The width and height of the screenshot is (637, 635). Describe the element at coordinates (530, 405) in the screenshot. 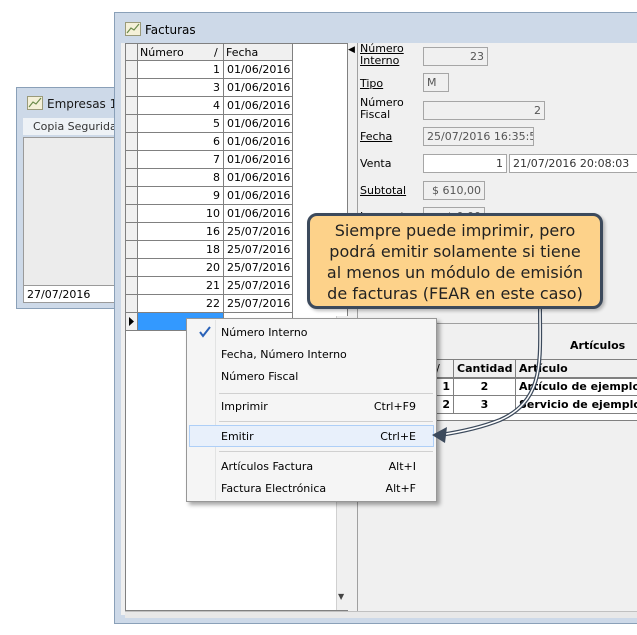

I see `table-row: 2 3 Servicio de ejemplo` at that location.